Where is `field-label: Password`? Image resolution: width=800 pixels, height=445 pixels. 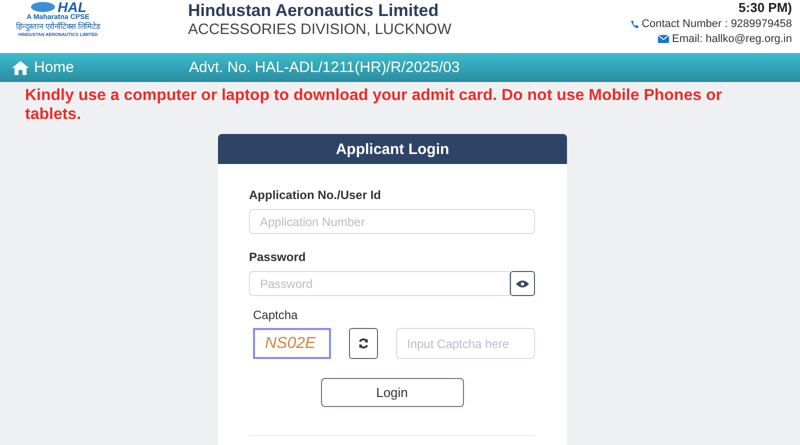 field-label: Password is located at coordinates (278, 257).